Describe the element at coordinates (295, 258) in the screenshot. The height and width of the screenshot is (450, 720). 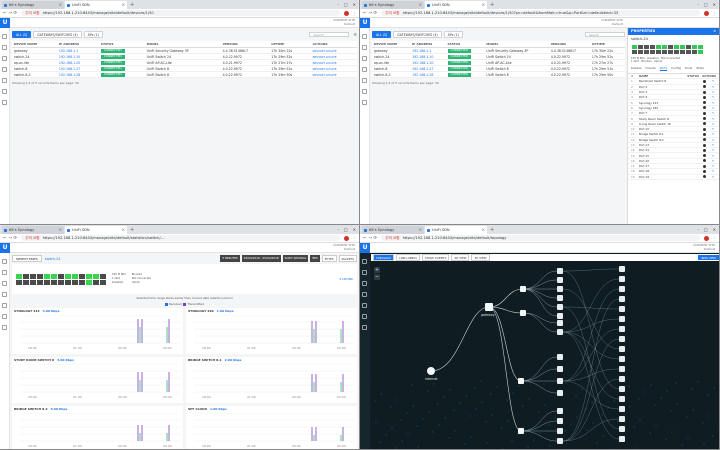
I see `sort-button: SORT: NATURAL` at that location.